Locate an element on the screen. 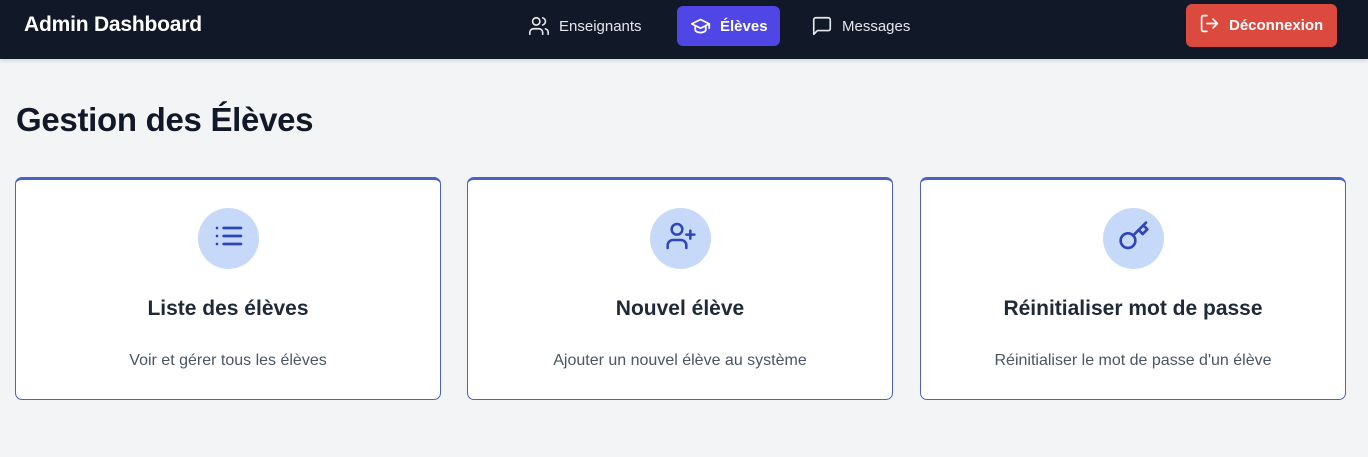  nav-item-students: Élèves is located at coordinates (728, 26).